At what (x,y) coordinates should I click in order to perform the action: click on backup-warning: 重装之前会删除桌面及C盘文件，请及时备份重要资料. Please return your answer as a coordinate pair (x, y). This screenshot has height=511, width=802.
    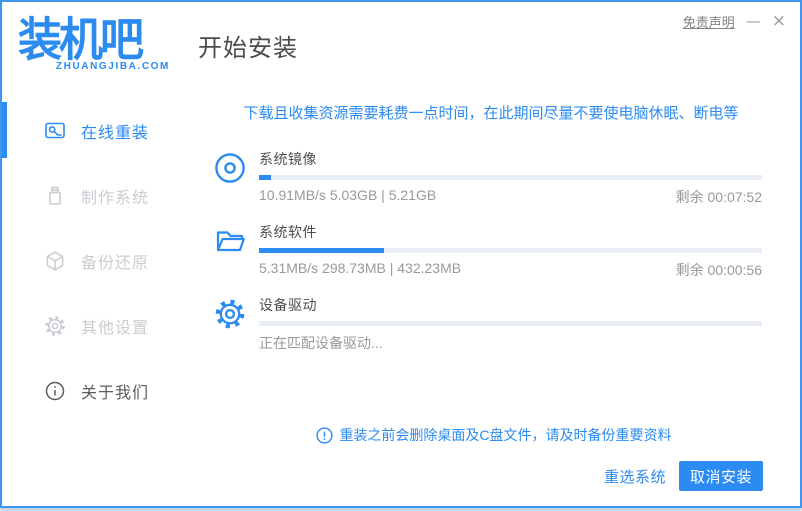
    Looking at the image, I should click on (494, 435).